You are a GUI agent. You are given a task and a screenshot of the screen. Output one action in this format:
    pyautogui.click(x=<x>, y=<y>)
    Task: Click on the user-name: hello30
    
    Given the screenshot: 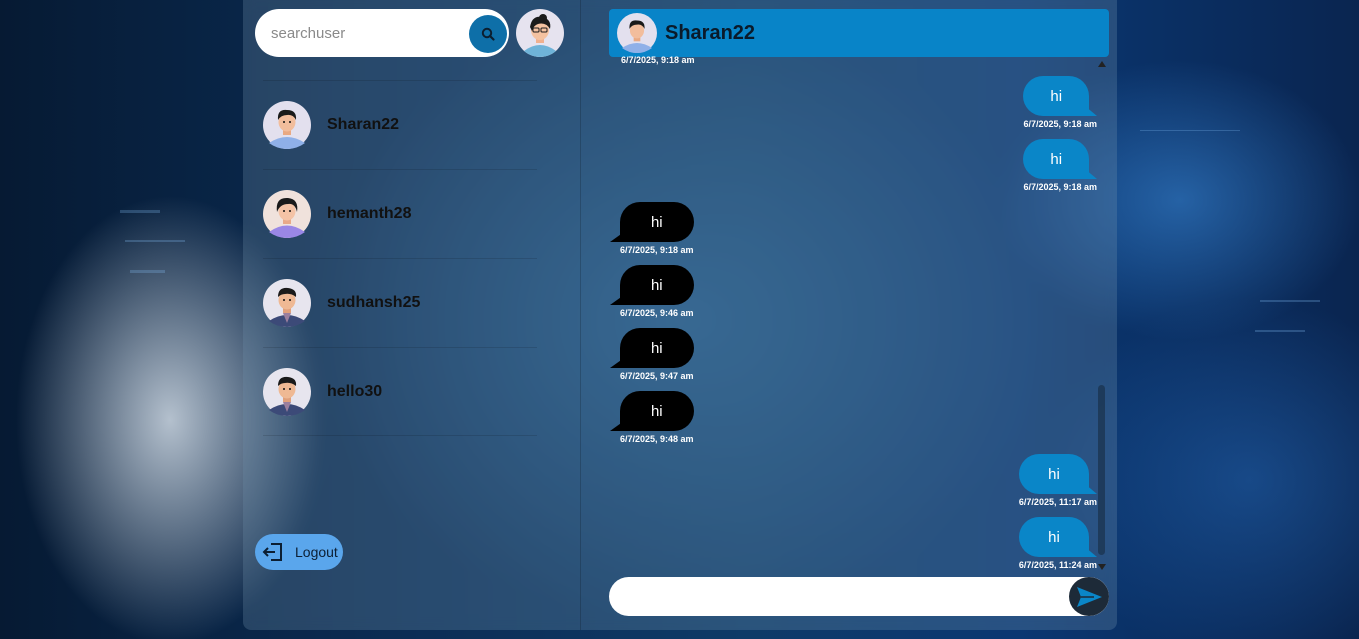 What is the action you would take?
    pyautogui.click(x=355, y=391)
    